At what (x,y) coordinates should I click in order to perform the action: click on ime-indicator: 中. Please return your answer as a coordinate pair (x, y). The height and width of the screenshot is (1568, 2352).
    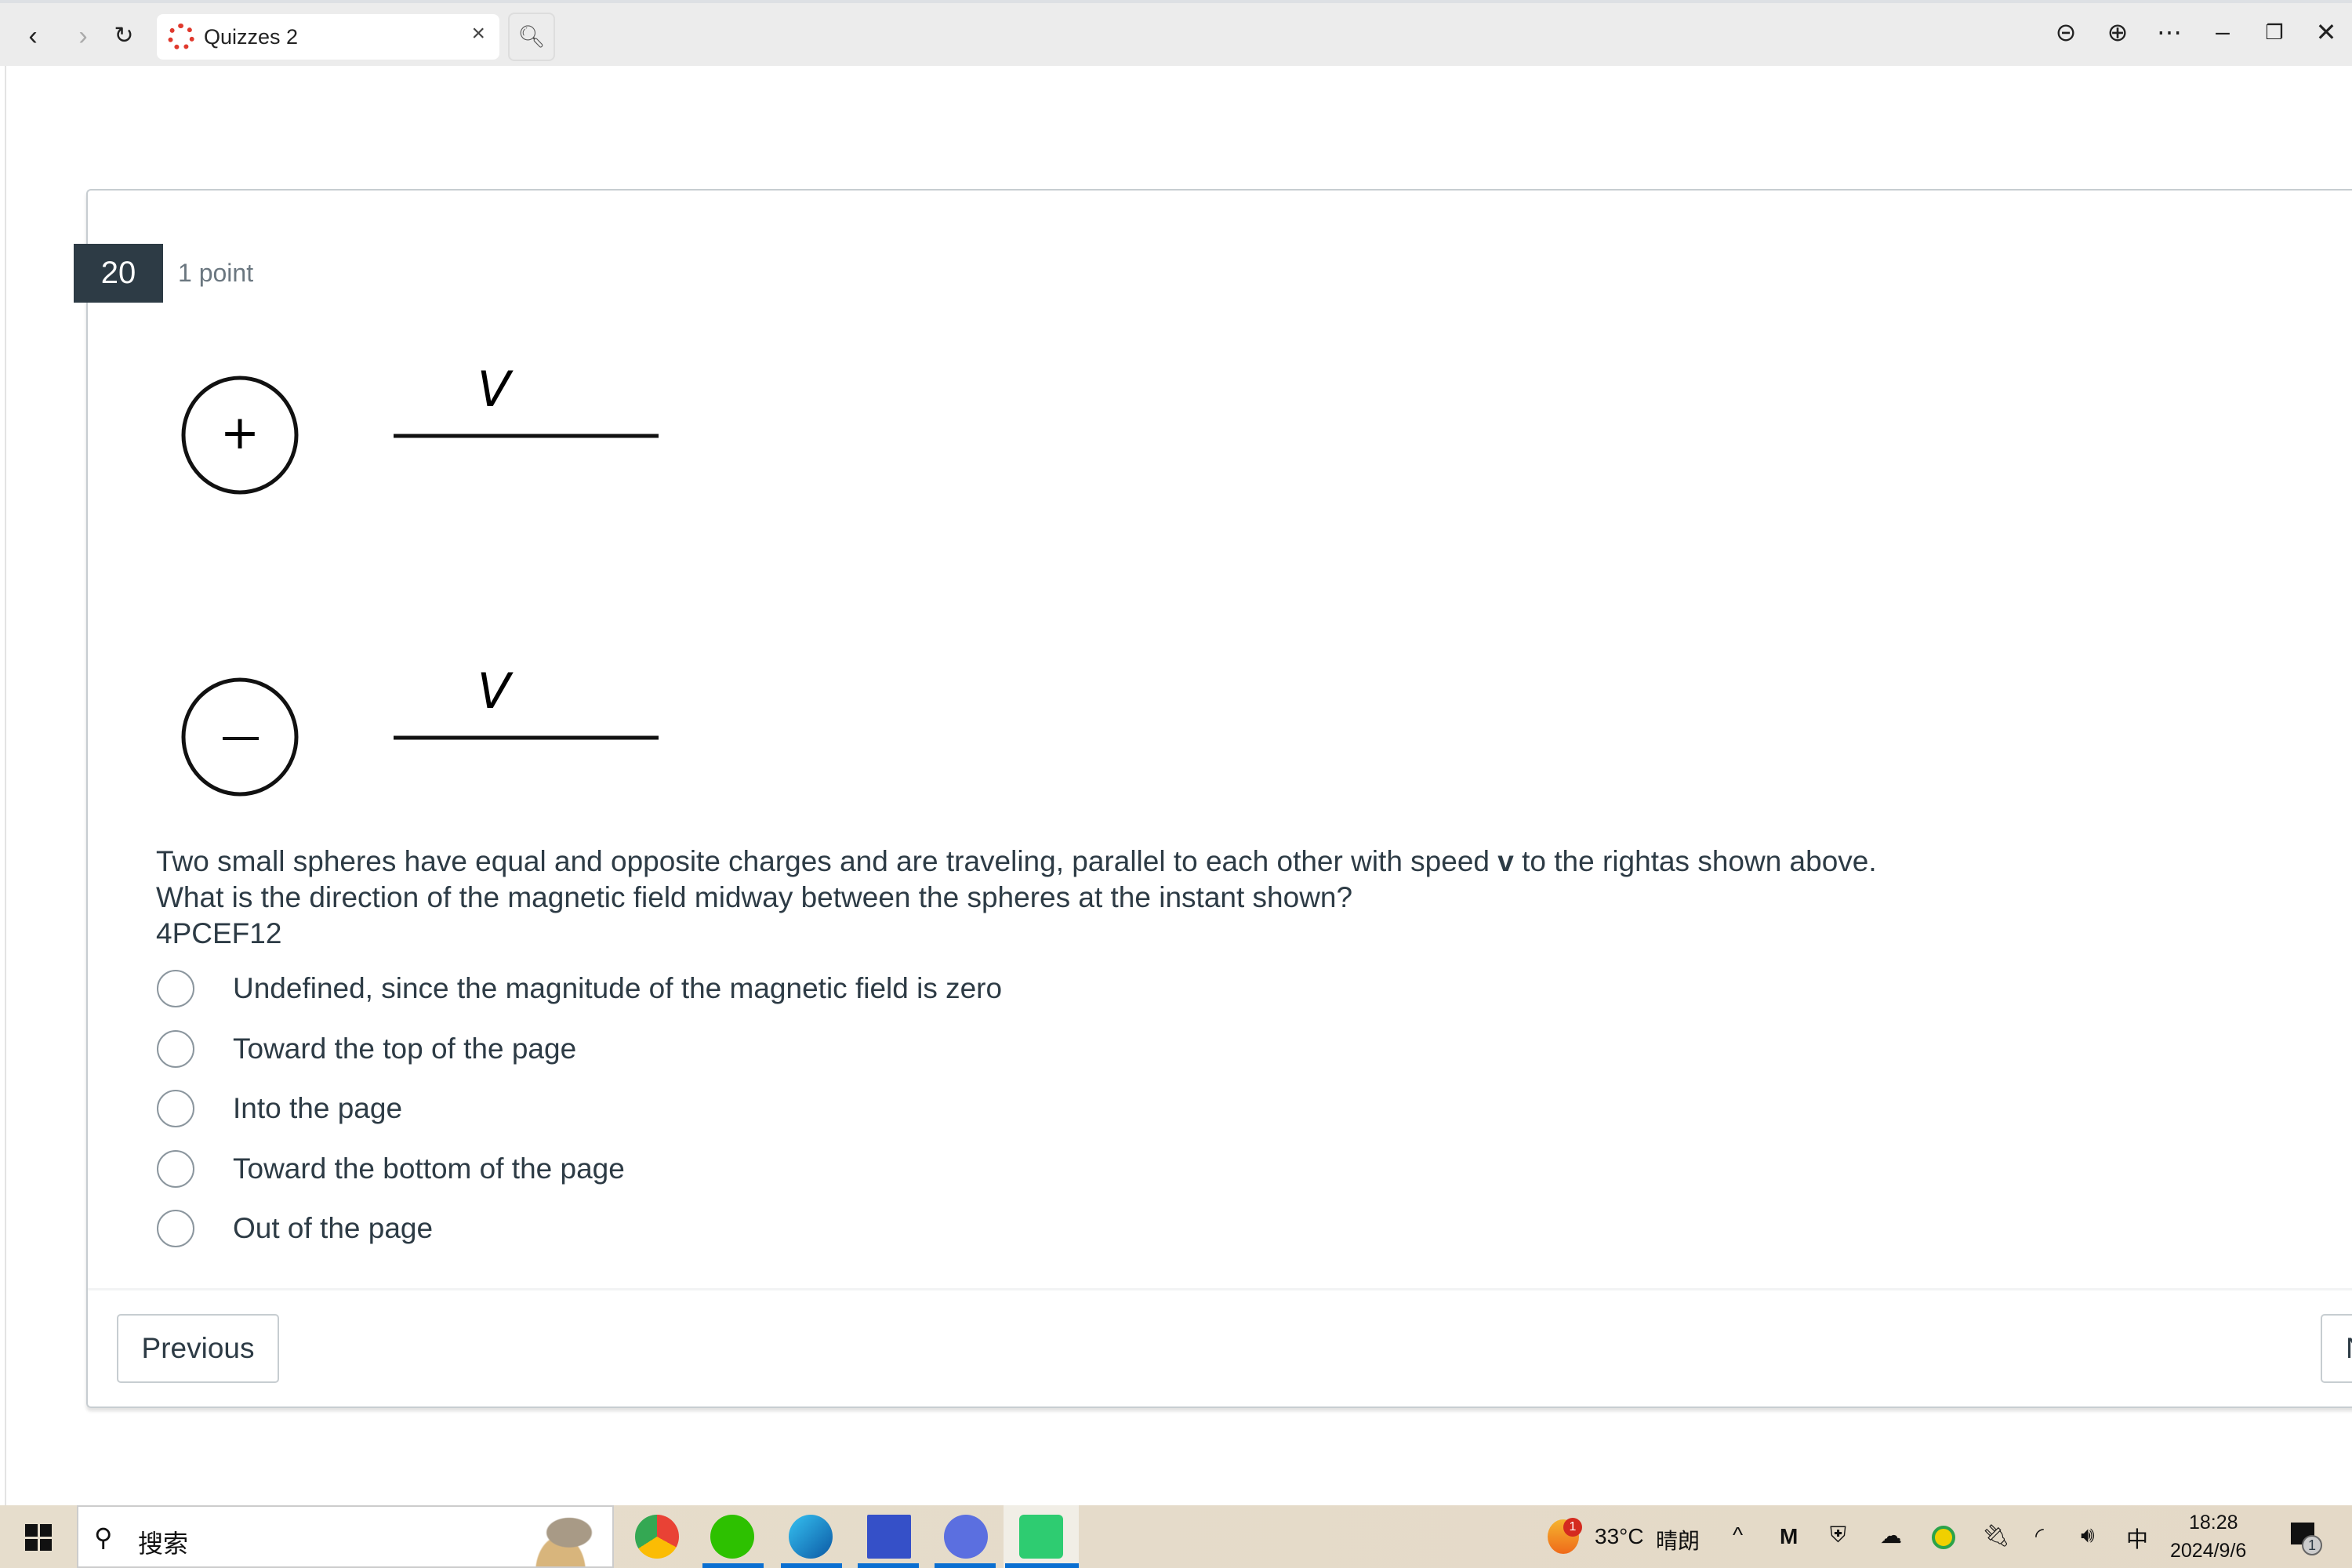
    Looking at the image, I should click on (2137, 1538).